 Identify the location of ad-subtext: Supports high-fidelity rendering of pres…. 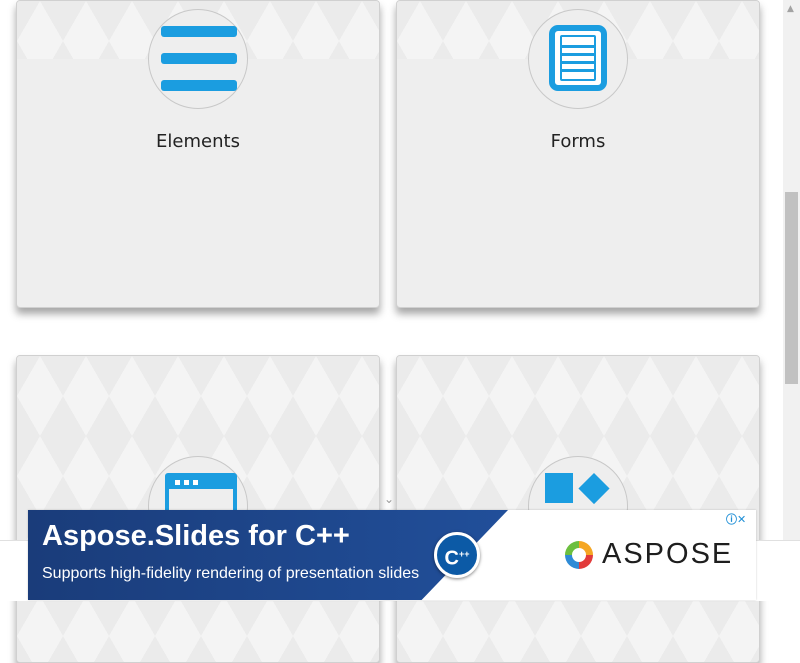
(231, 573).